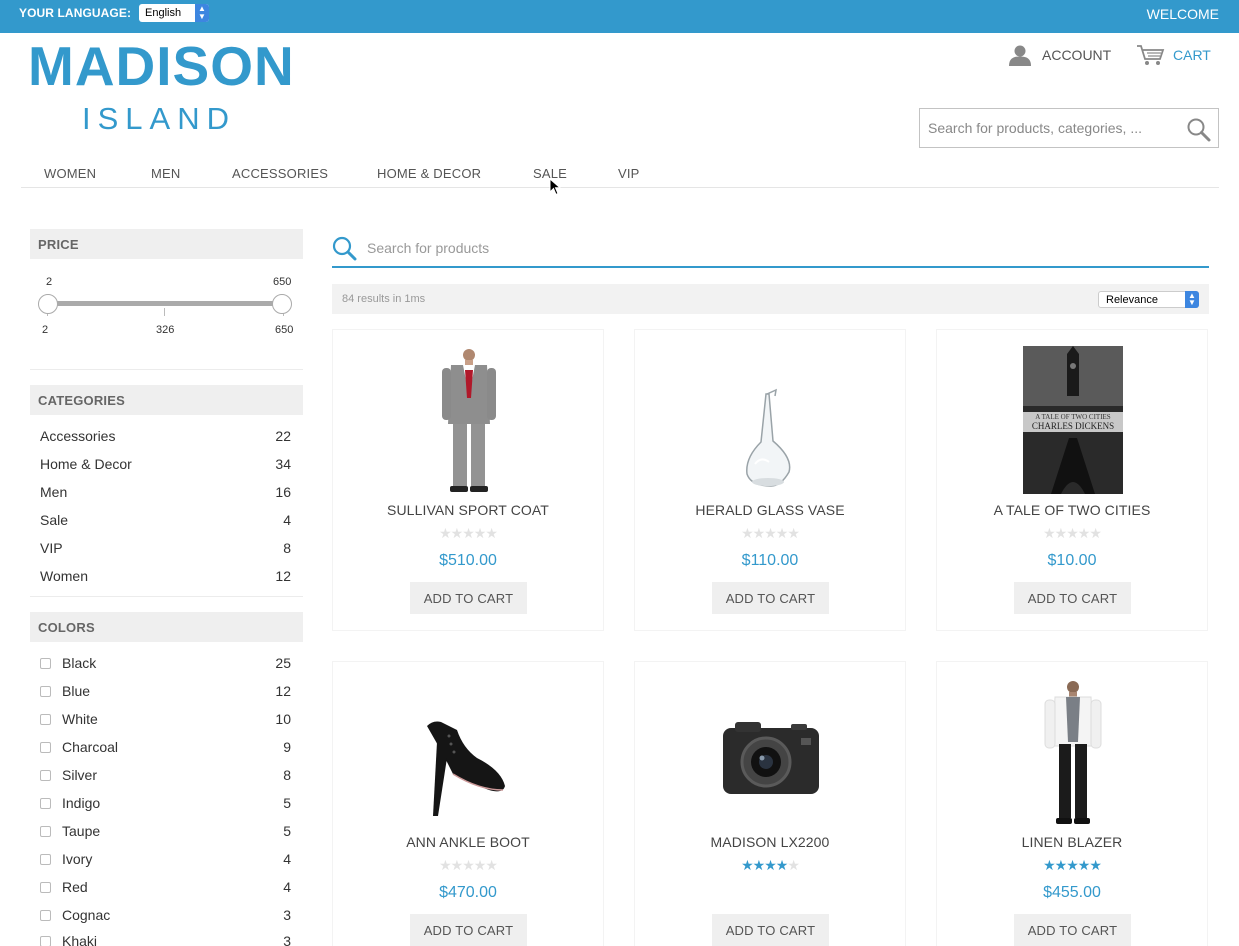  I want to click on category-count: 8, so click(287, 548).